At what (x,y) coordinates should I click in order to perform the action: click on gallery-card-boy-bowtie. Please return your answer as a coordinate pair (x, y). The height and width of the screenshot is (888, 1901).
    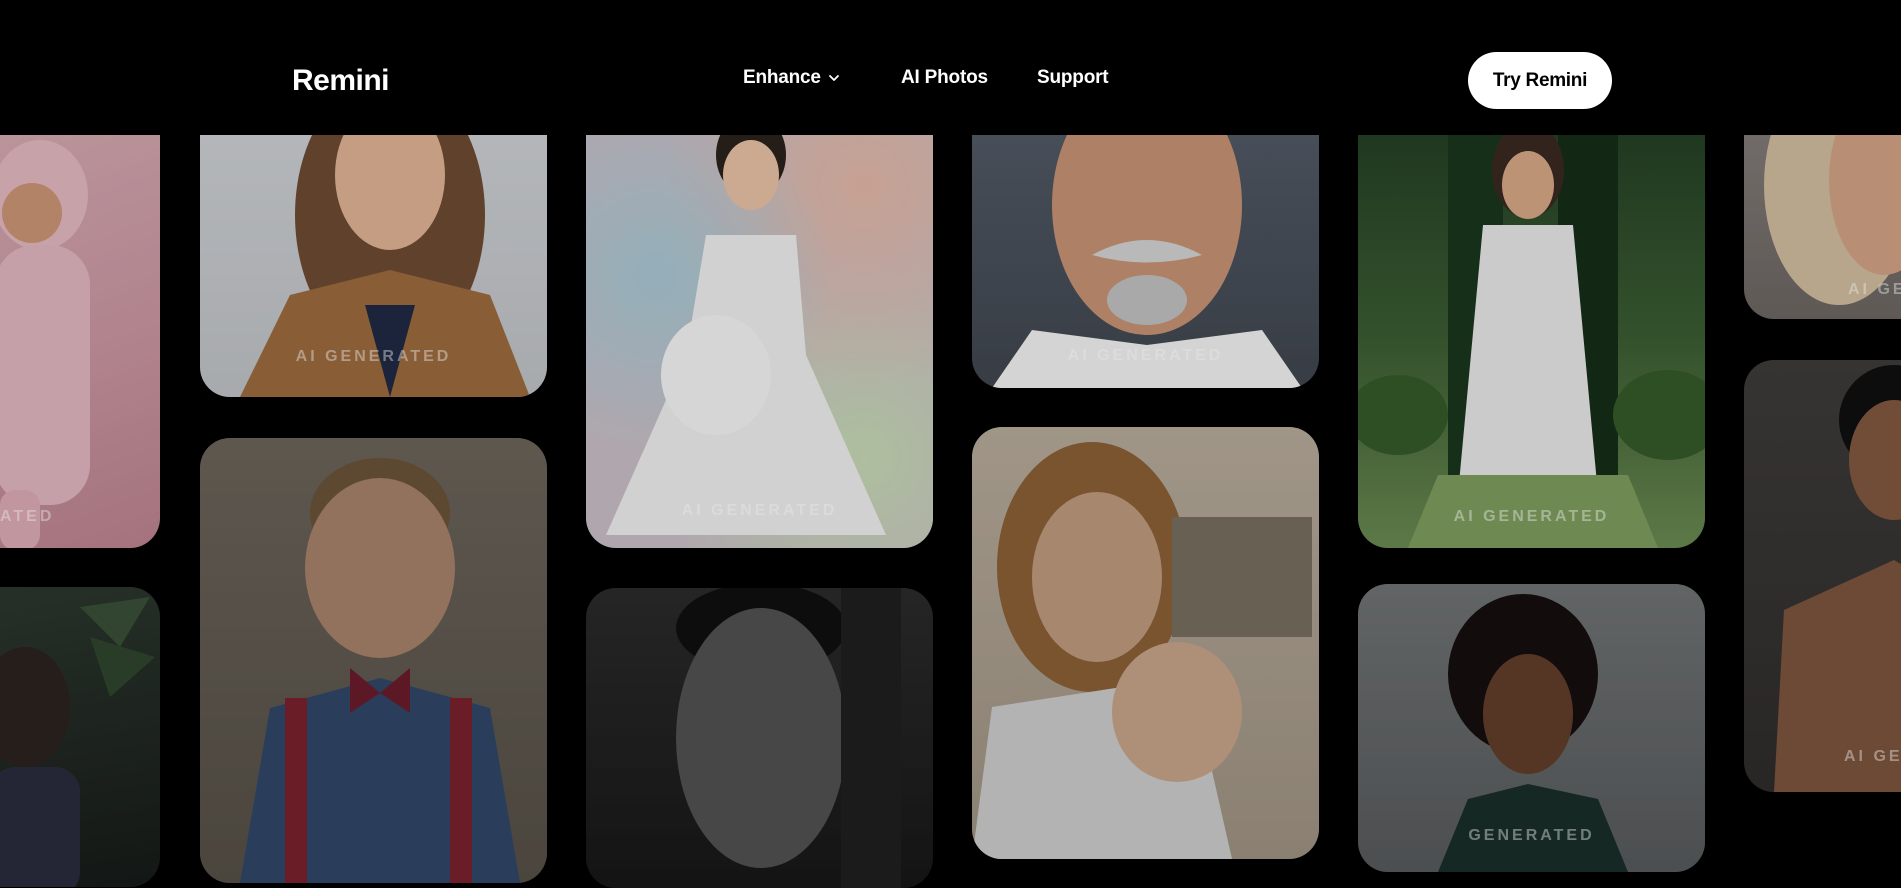
    Looking at the image, I should click on (373, 660).